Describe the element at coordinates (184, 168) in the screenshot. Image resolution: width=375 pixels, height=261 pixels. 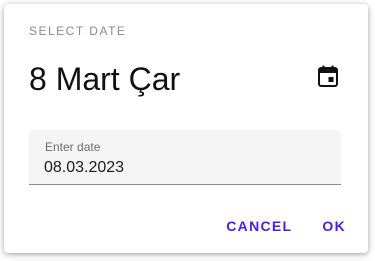
I see `date-input` at that location.